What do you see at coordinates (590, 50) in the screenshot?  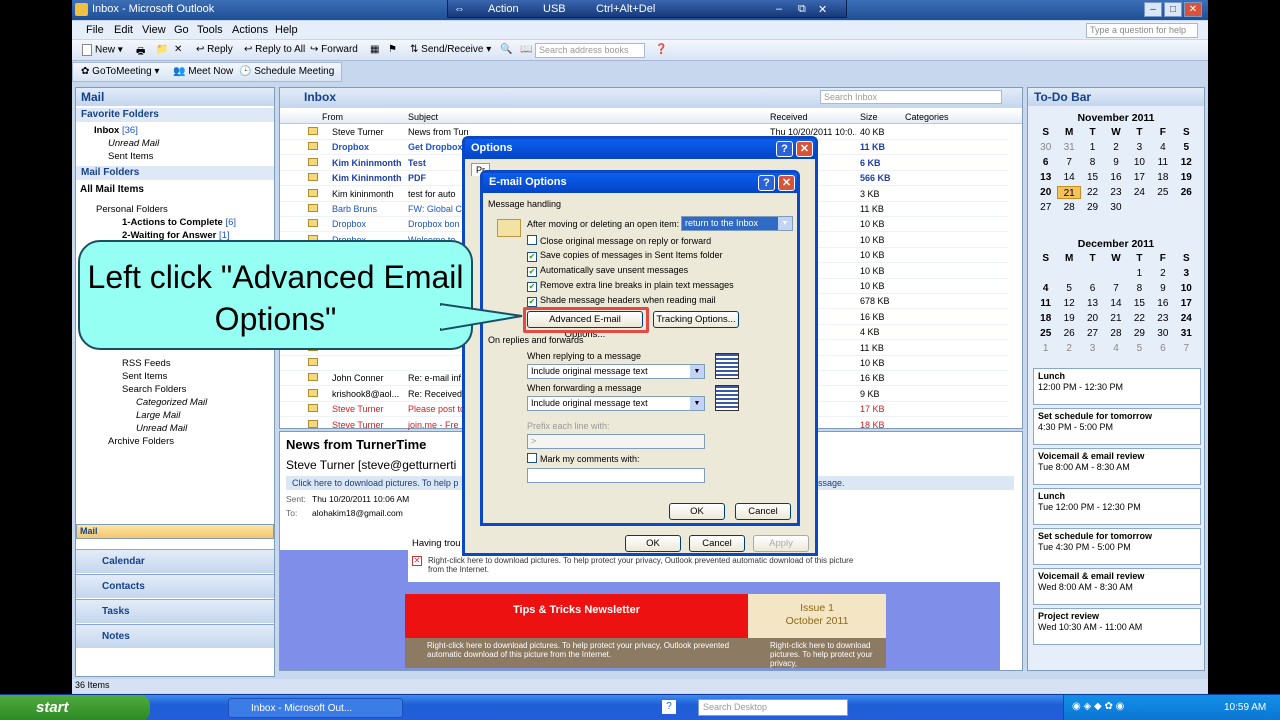 I see `search-address-books-input: Search address books` at bounding box center [590, 50].